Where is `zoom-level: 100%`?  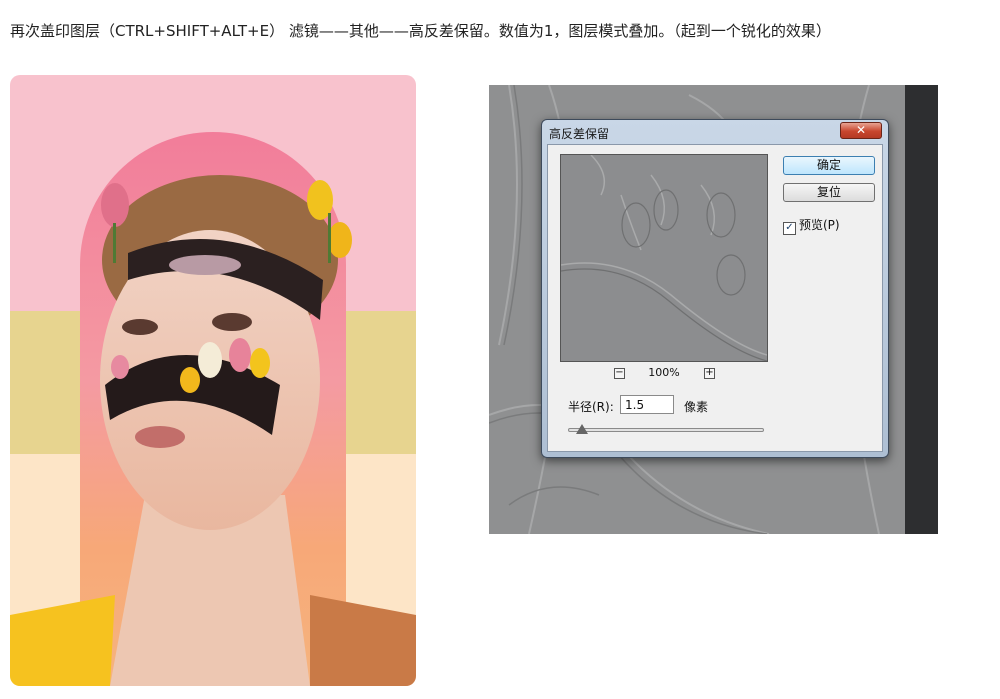 zoom-level: 100% is located at coordinates (664, 372).